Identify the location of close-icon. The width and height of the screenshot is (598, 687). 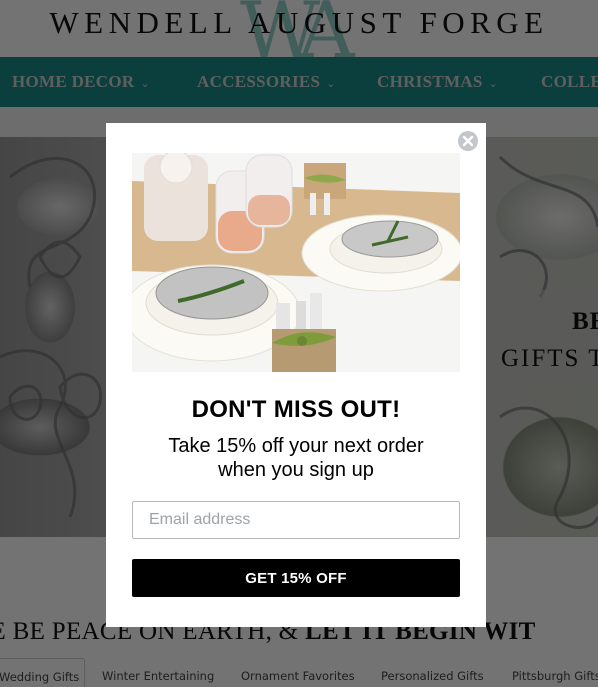
(468, 141).